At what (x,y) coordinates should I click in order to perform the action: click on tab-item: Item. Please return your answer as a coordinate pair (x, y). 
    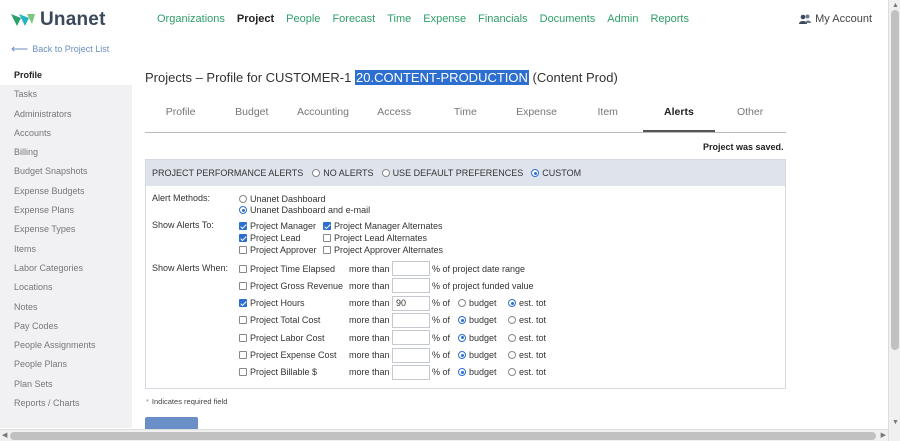
    Looking at the image, I should click on (607, 113).